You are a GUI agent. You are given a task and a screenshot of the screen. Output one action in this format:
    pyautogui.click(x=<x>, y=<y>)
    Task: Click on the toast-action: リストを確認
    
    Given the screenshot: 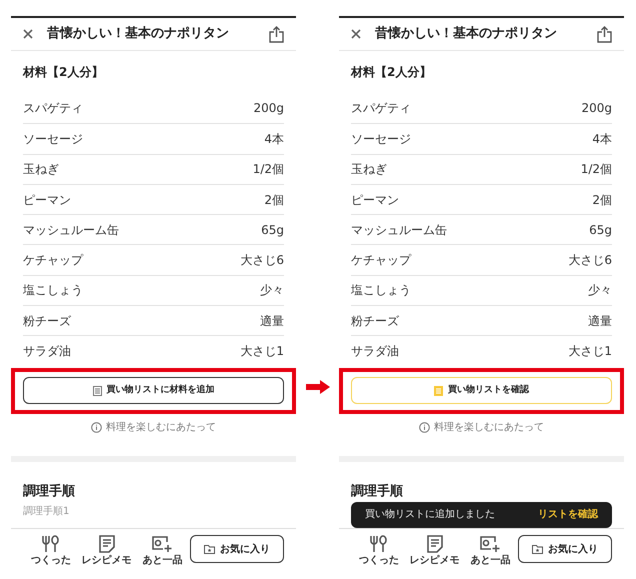 What is the action you would take?
    pyautogui.click(x=568, y=514)
    